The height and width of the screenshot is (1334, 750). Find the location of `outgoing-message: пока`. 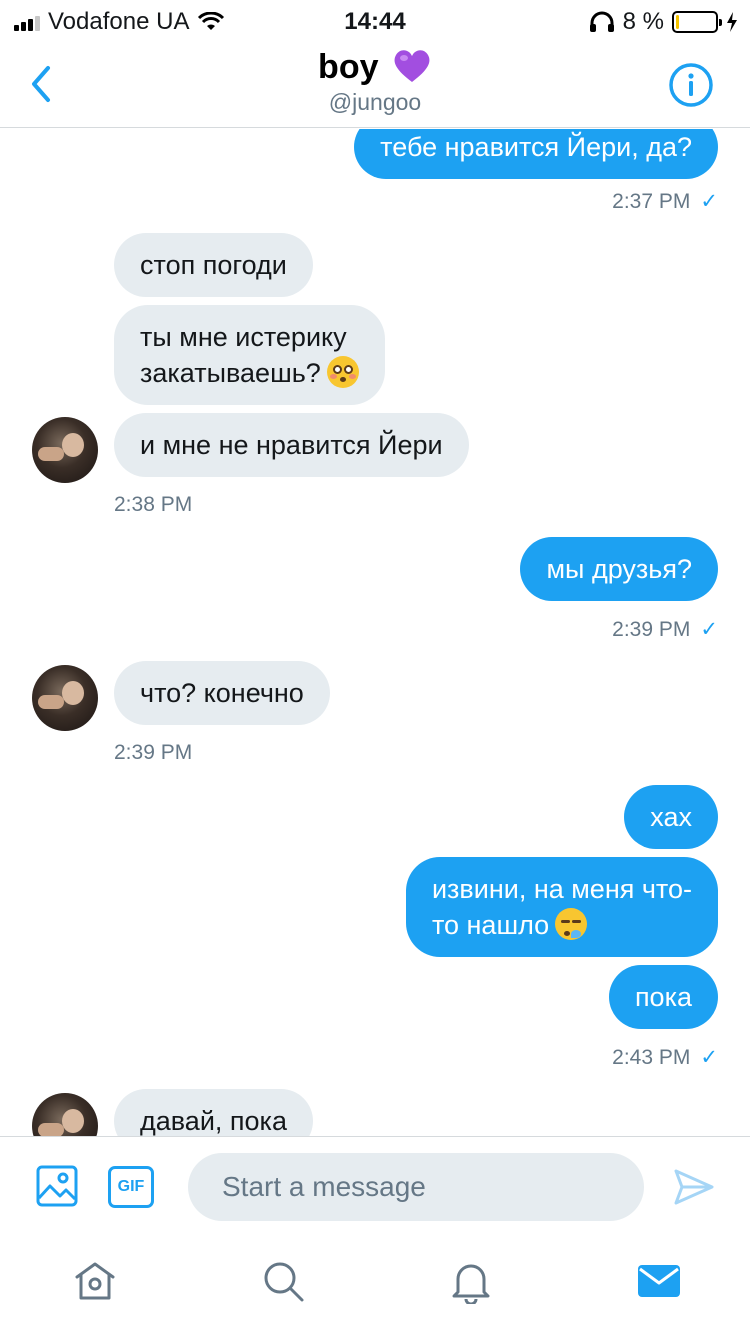

outgoing-message: пока is located at coordinates (663, 997).